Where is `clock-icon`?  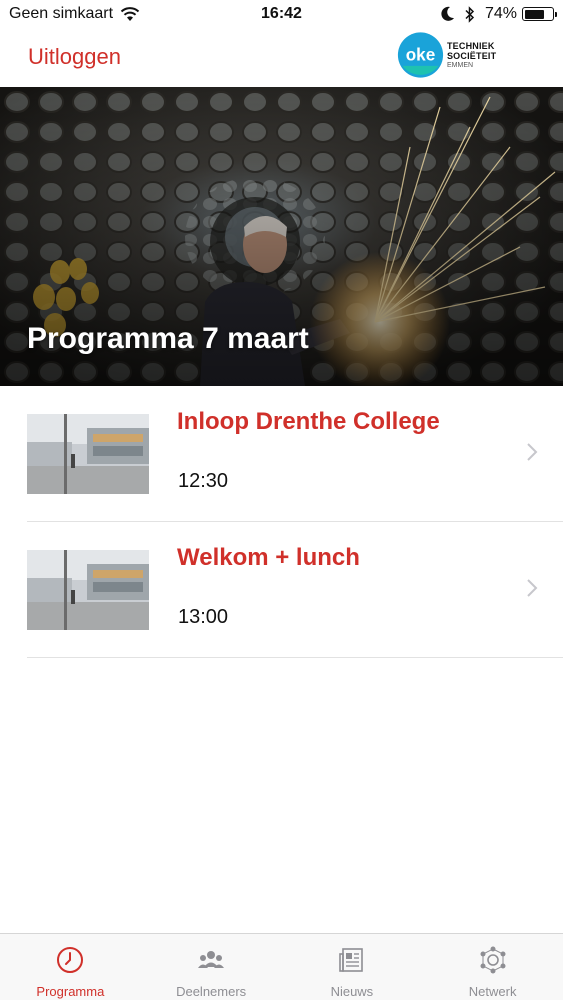
clock-icon is located at coordinates (70, 960).